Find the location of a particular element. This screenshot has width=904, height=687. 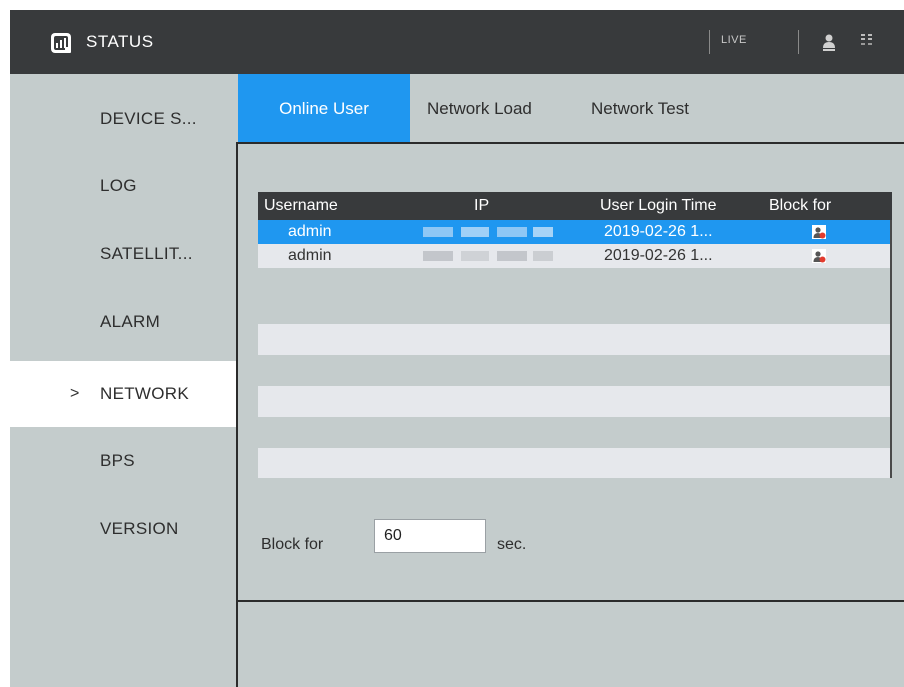

sidebar-item-bps: BPS is located at coordinates (123, 461).